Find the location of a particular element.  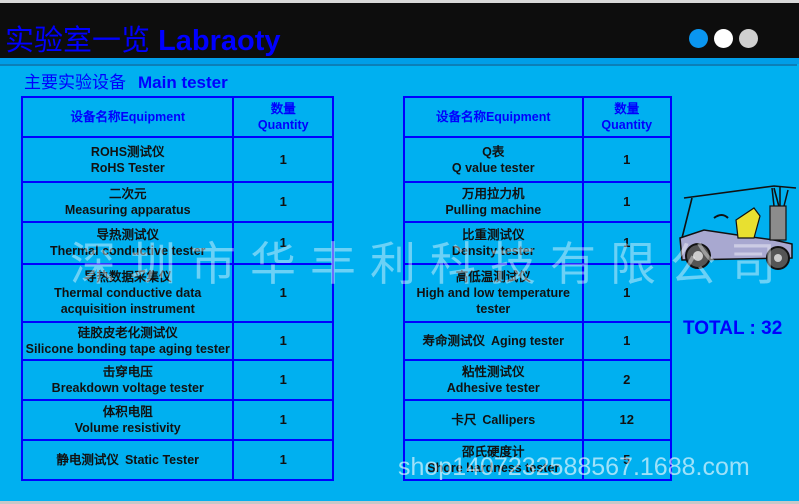

table-row: 万用拉力机 Pulling machine 1 is located at coordinates (537, 202).